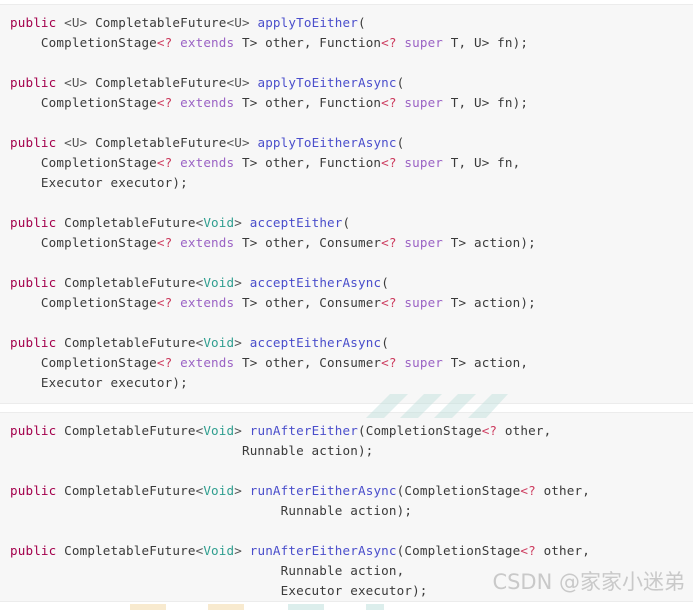  What do you see at coordinates (327, 82) in the screenshot?
I see `code-token: applyToEitherAsync` at bounding box center [327, 82].